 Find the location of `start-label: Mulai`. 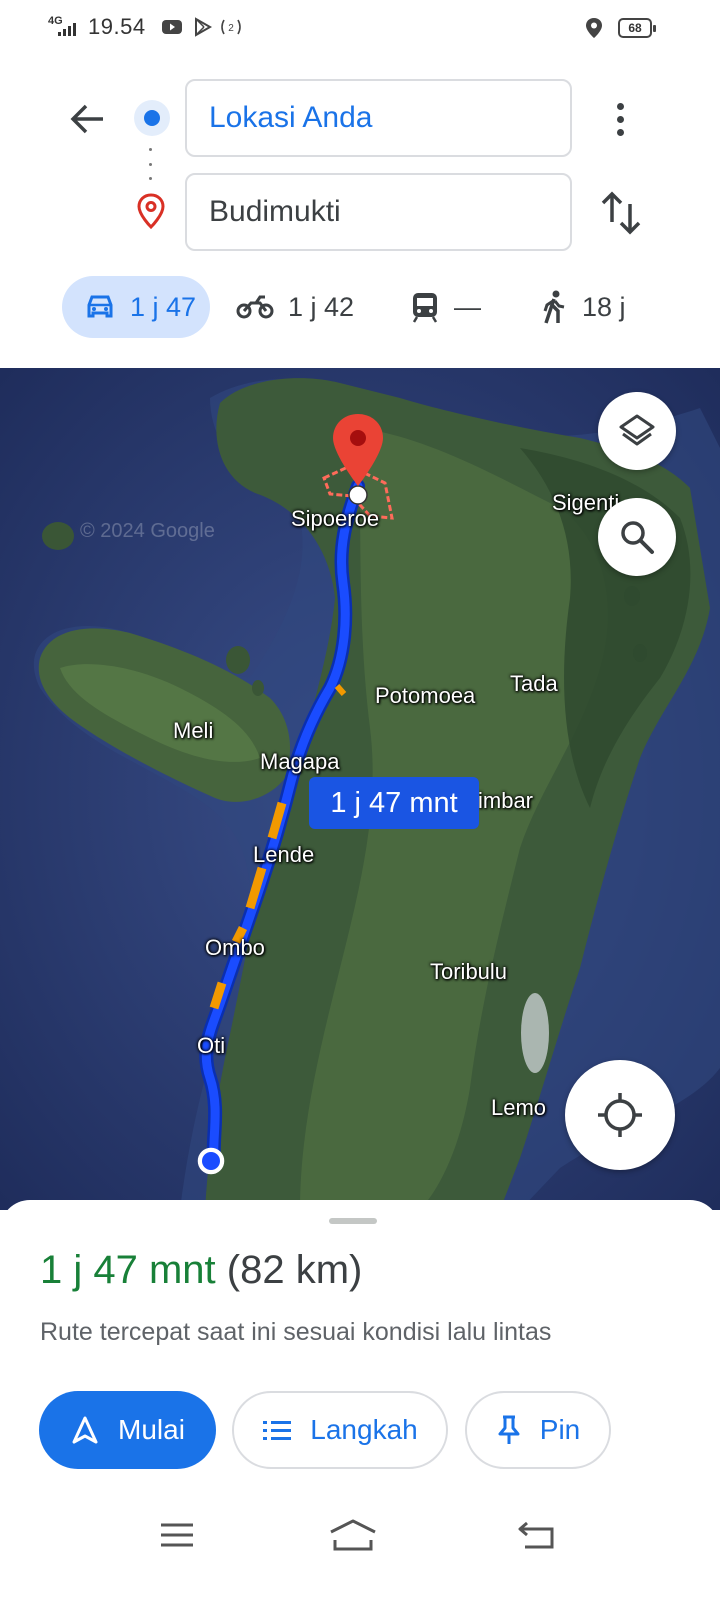

start-label: Mulai is located at coordinates (151, 1429).